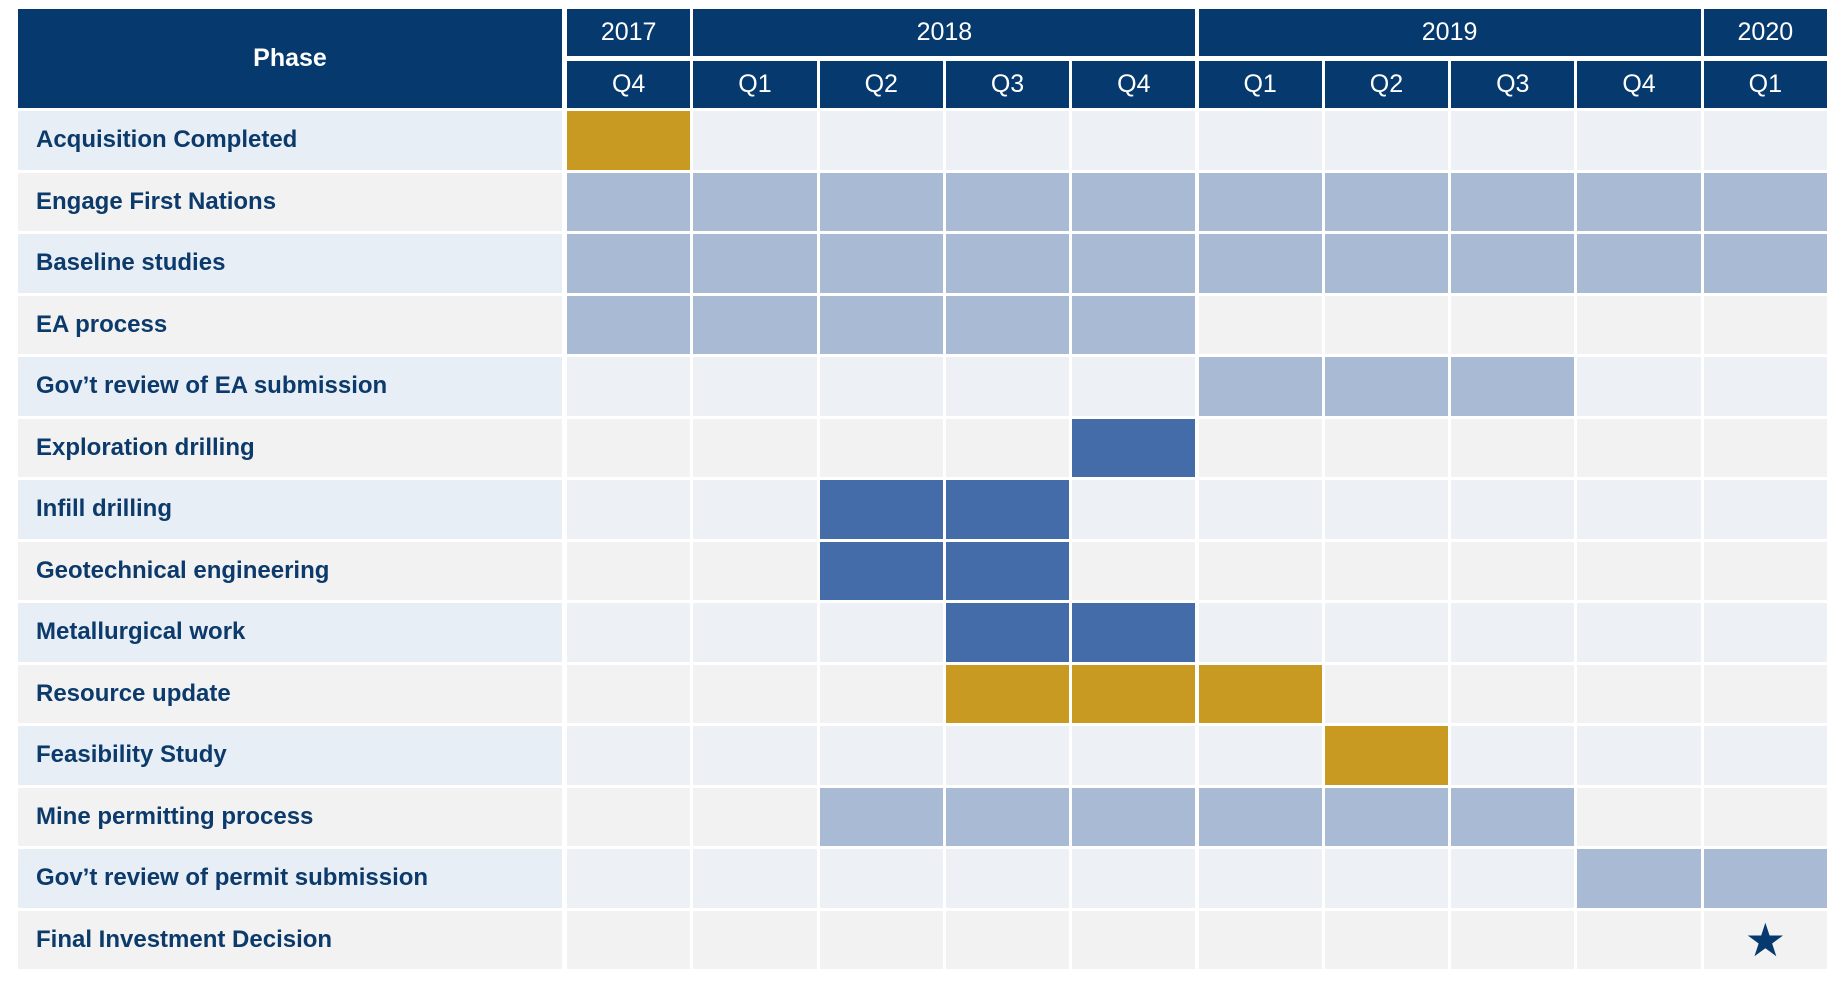 The width and height of the screenshot is (1836, 982). What do you see at coordinates (944, 32) in the screenshot?
I see `year-header: 2018` at bounding box center [944, 32].